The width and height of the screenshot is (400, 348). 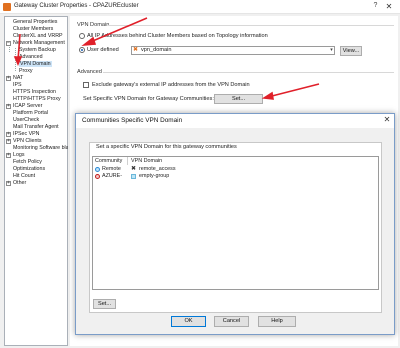 What do you see at coordinates (146, 161) in the screenshot?
I see `column-header-vpn-domain: VPN Domain` at bounding box center [146, 161].